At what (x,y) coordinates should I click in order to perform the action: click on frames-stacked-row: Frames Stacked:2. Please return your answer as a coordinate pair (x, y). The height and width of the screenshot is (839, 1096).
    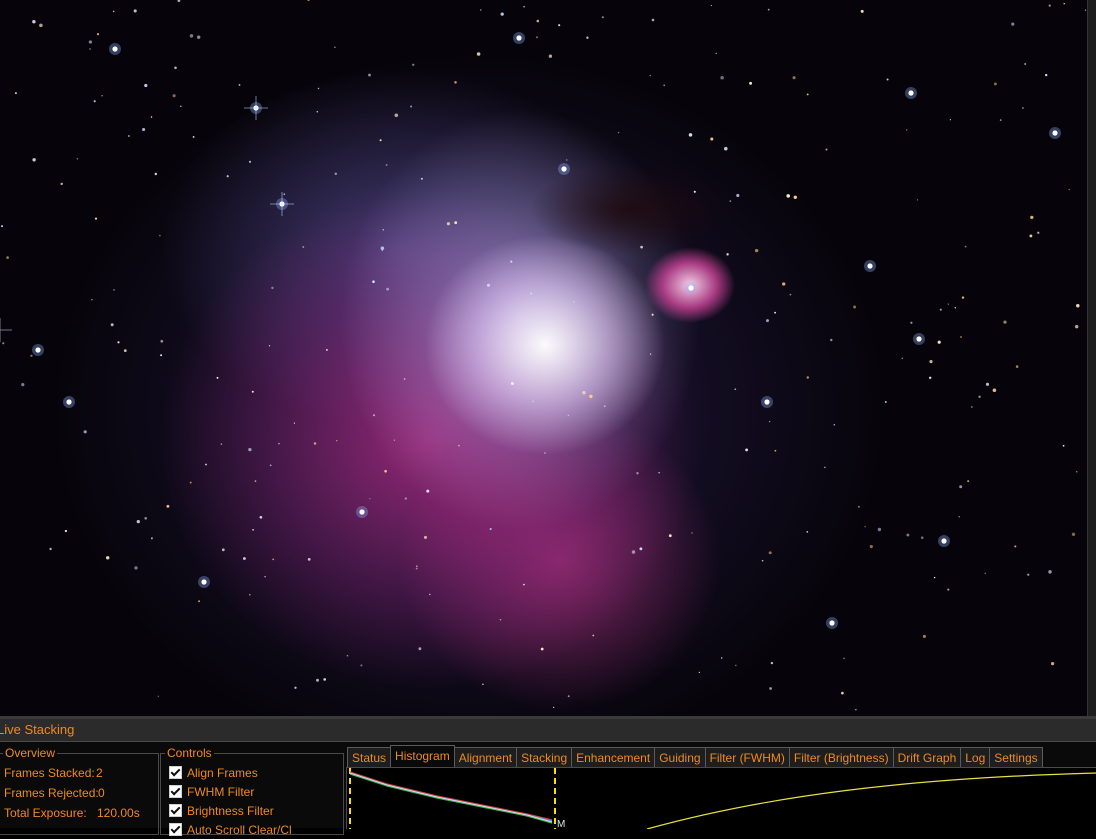
    Looking at the image, I should click on (53, 773).